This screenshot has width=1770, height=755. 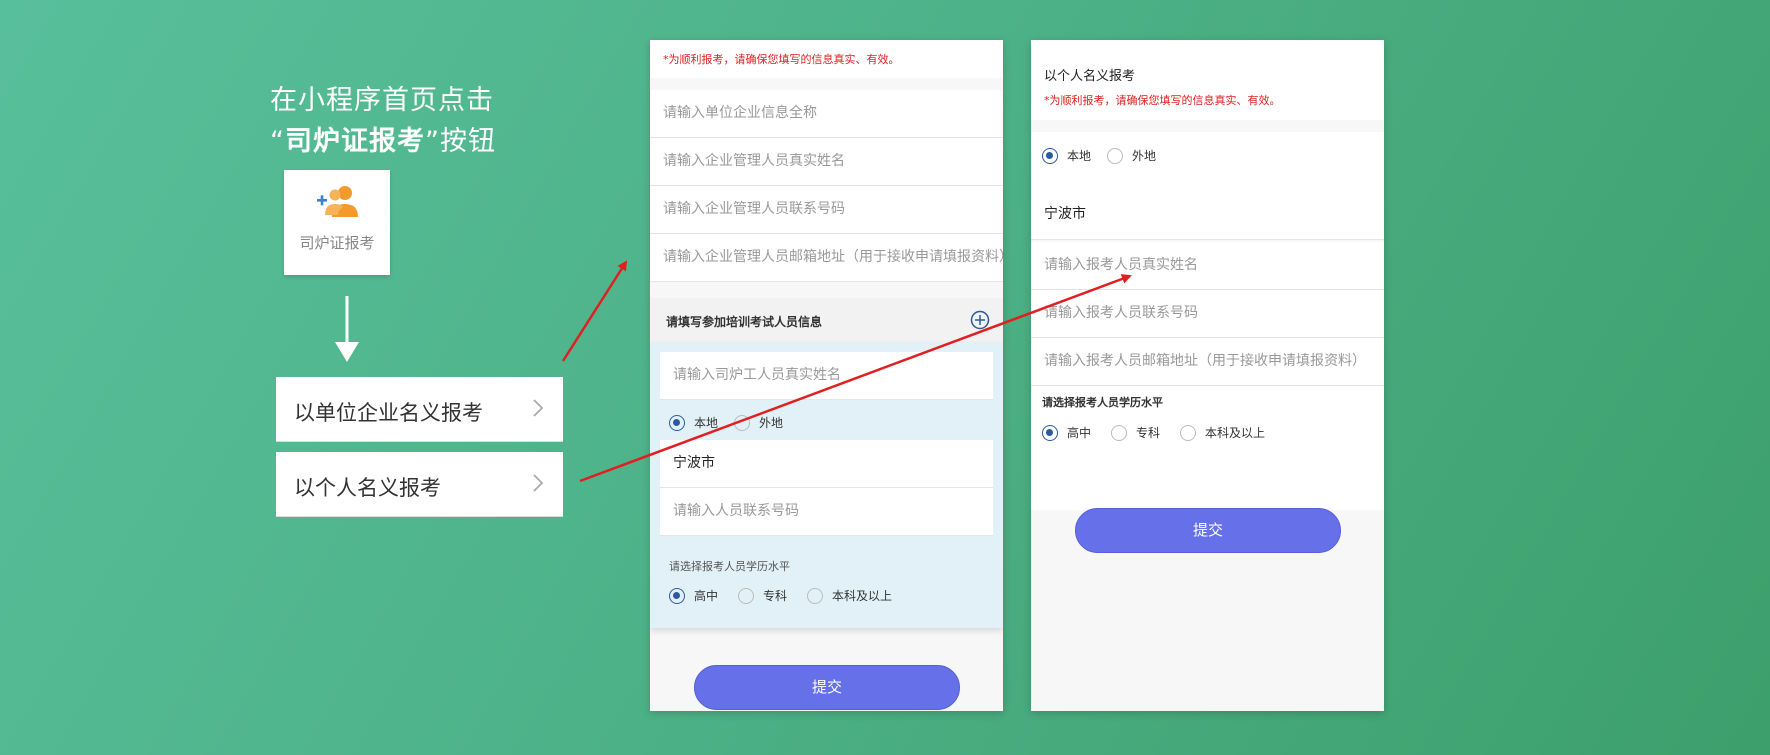 I want to click on company-name-input: 请输入单位企业信息全称, so click(x=826, y=114).